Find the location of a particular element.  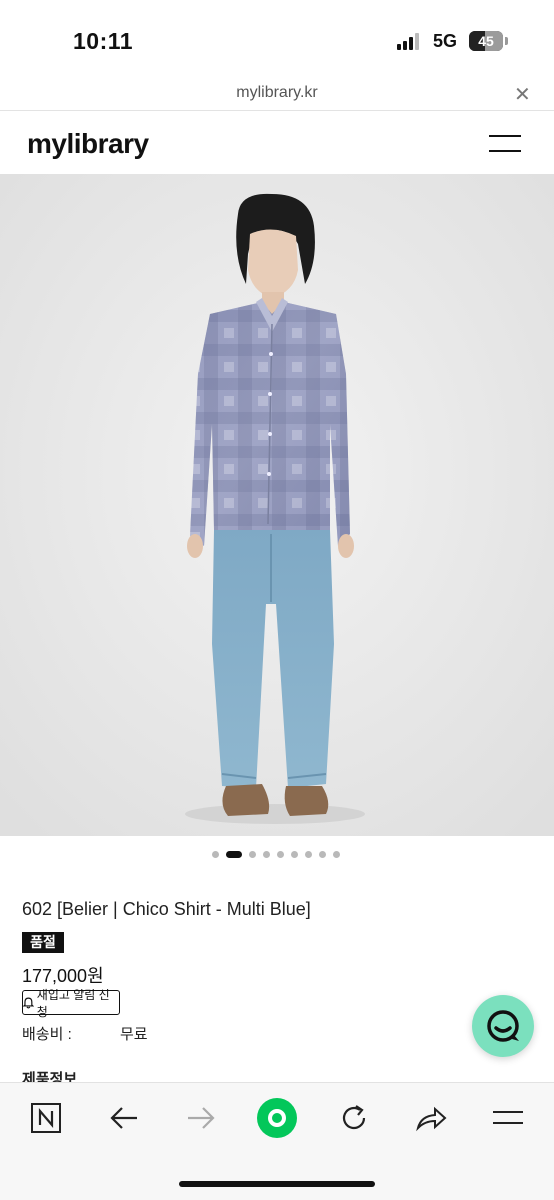

product-name: 602 [Belier | Chico Shirt - Multi Blue] is located at coordinates (166, 909).